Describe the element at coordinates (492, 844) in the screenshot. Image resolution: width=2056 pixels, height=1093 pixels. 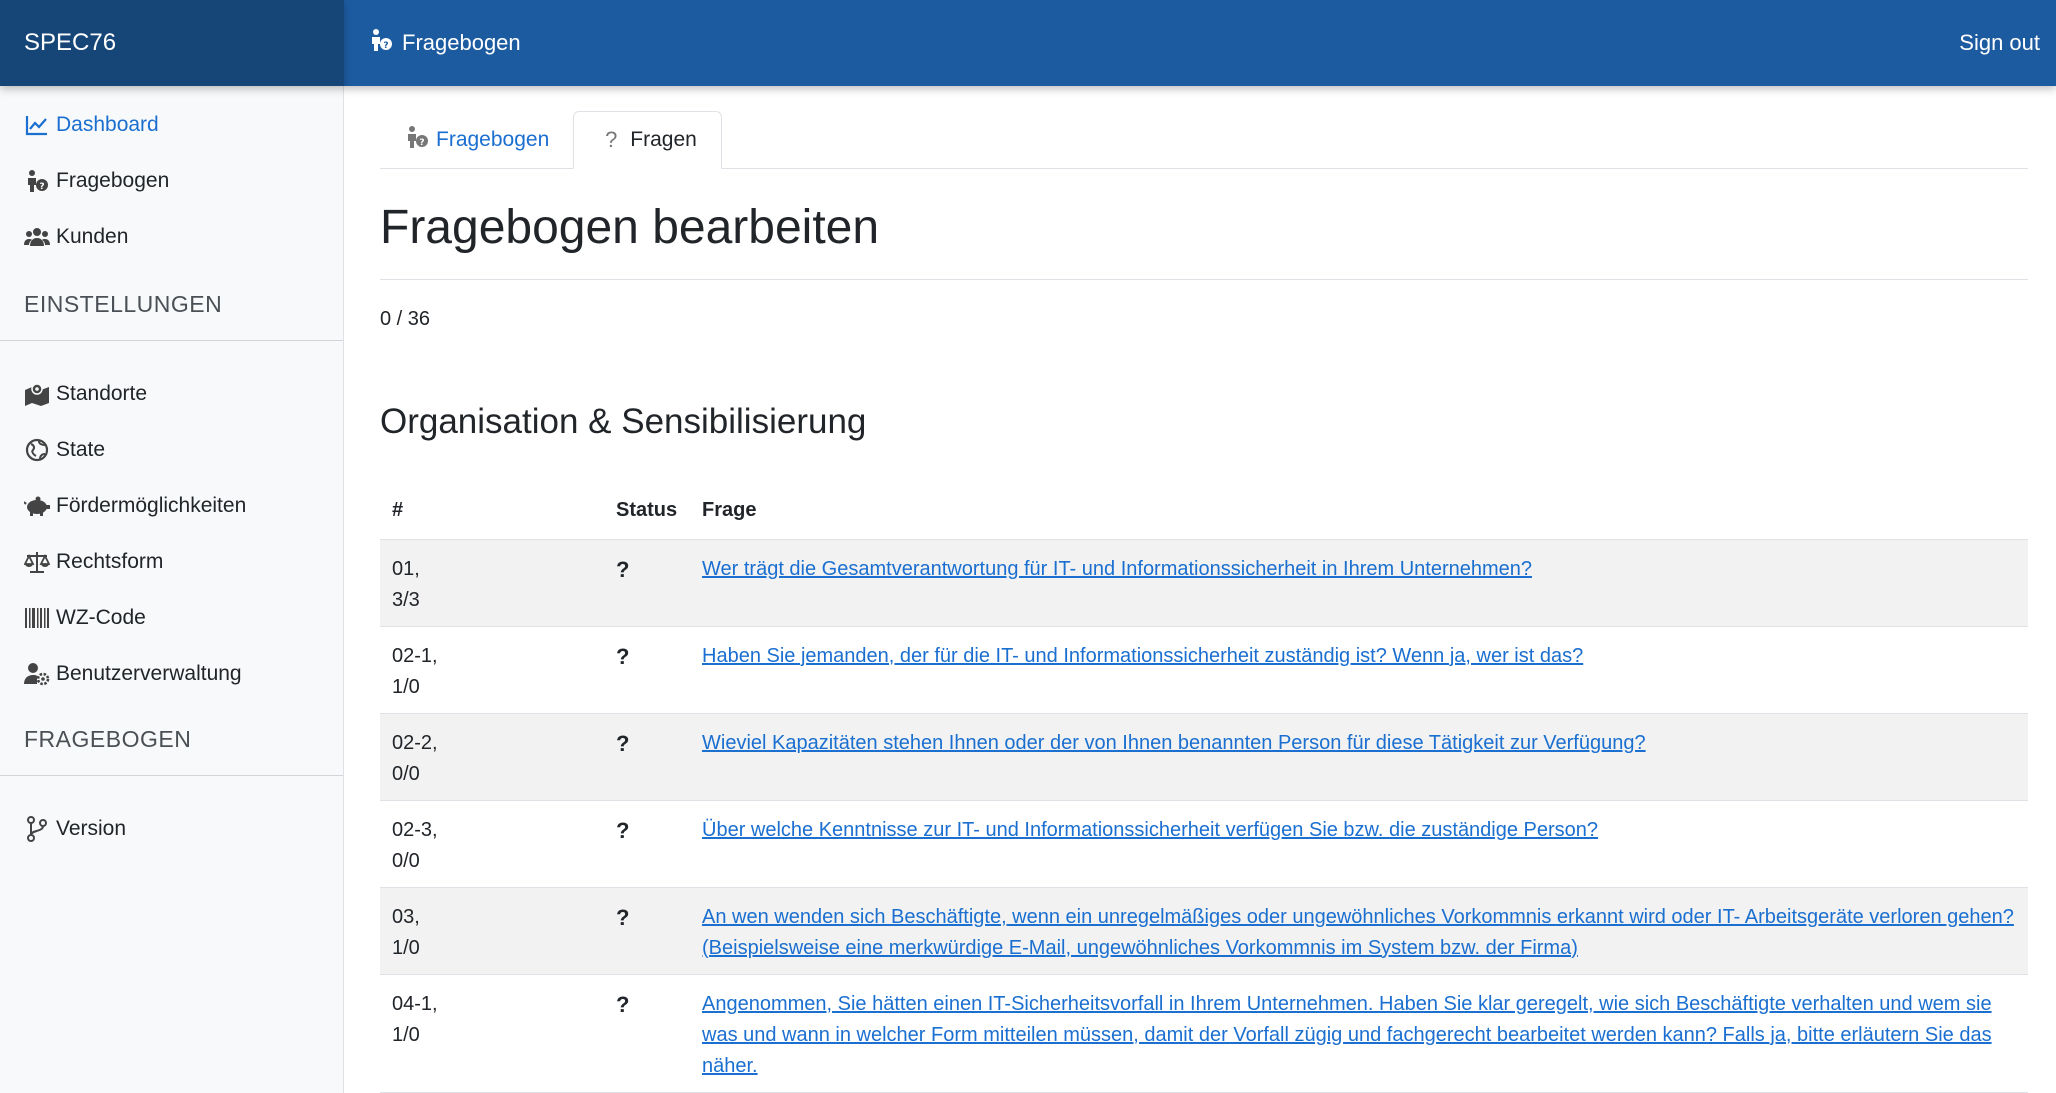
I see `question-number: 02-3, 0/0` at that location.